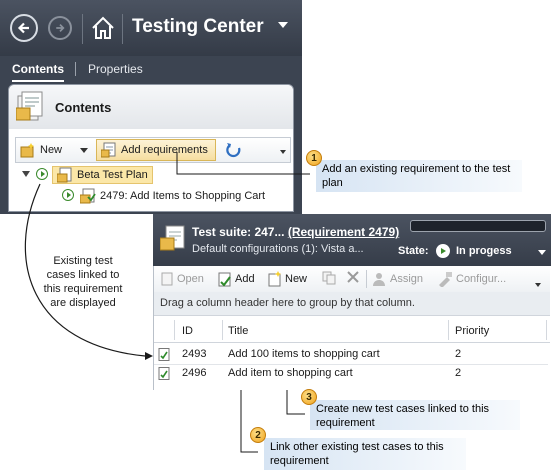  I want to click on state-dropdown-icon, so click(542, 252).